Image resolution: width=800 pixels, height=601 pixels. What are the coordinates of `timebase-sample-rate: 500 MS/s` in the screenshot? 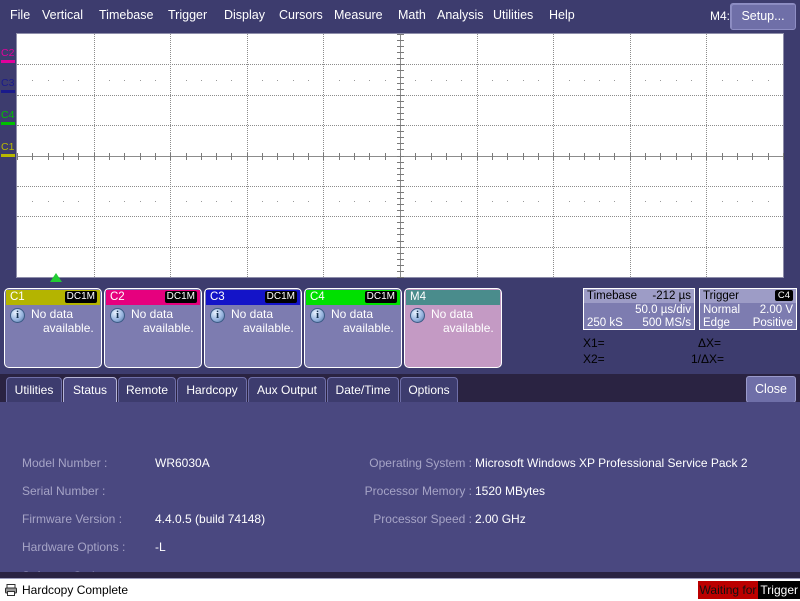 It's located at (666, 323).